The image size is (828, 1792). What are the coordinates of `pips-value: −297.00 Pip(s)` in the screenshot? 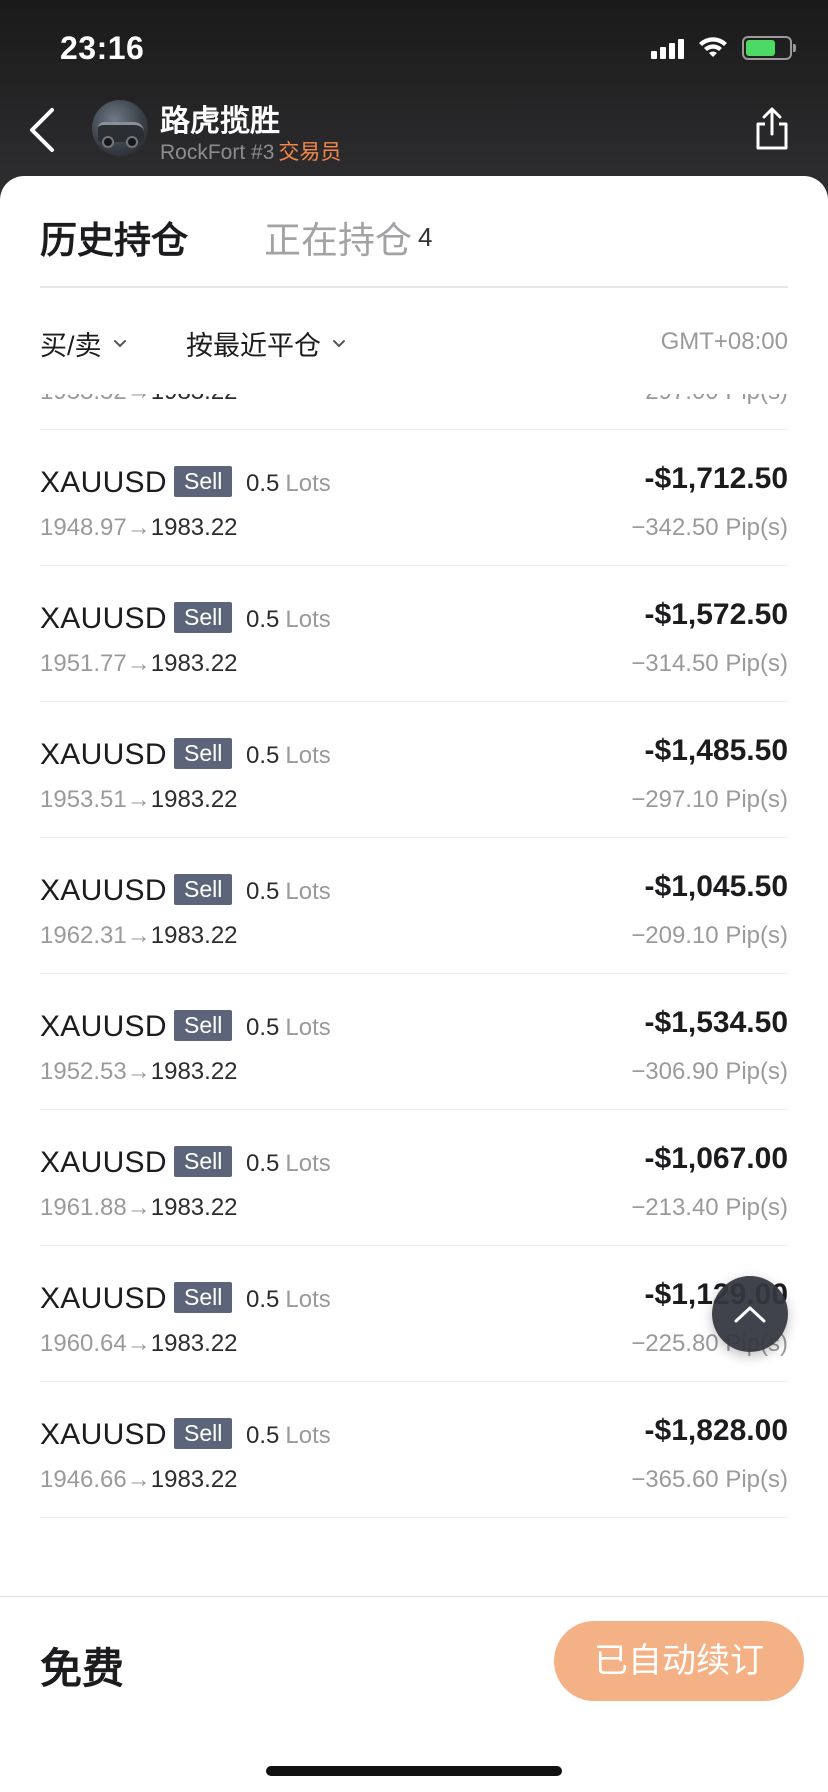 It's located at (709, 400).